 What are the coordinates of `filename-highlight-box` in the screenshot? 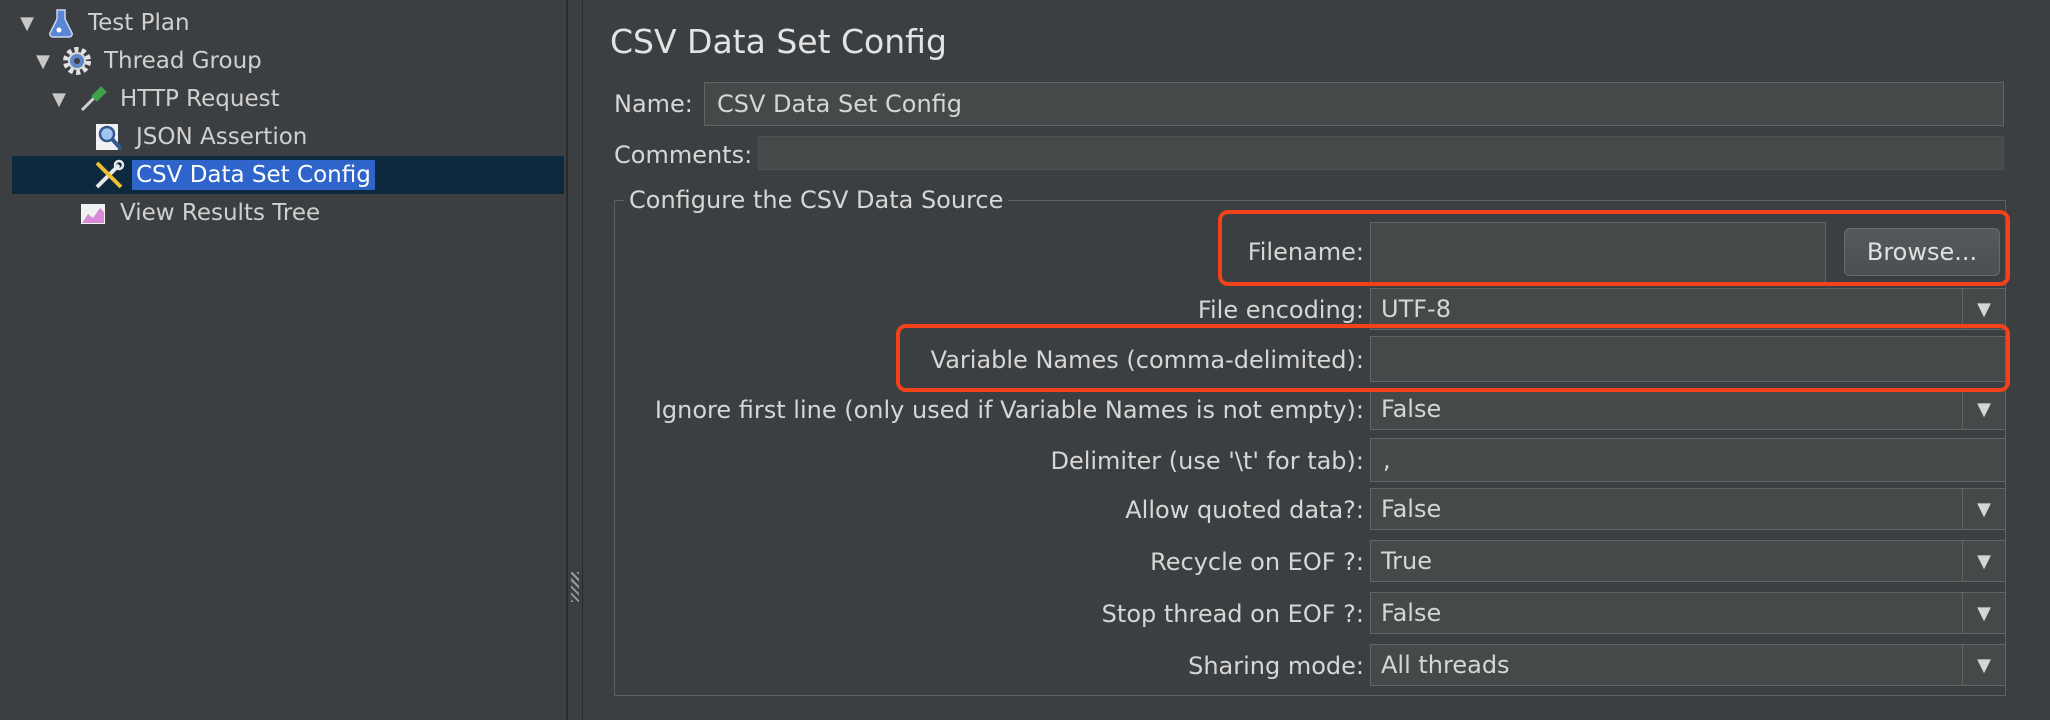 It's located at (1614, 248).